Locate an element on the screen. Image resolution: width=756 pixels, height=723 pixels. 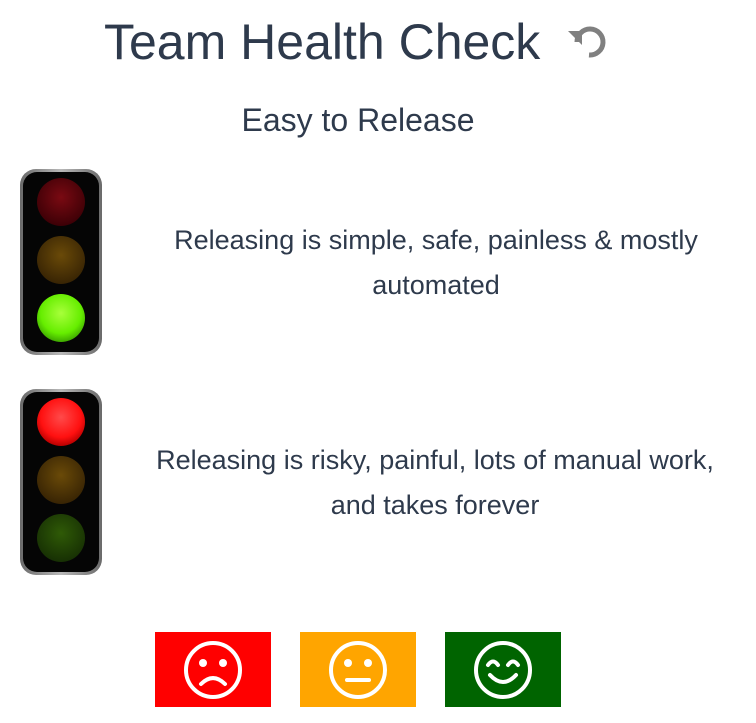
topic-title: Easy to Release is located at coordinates (358, 120).